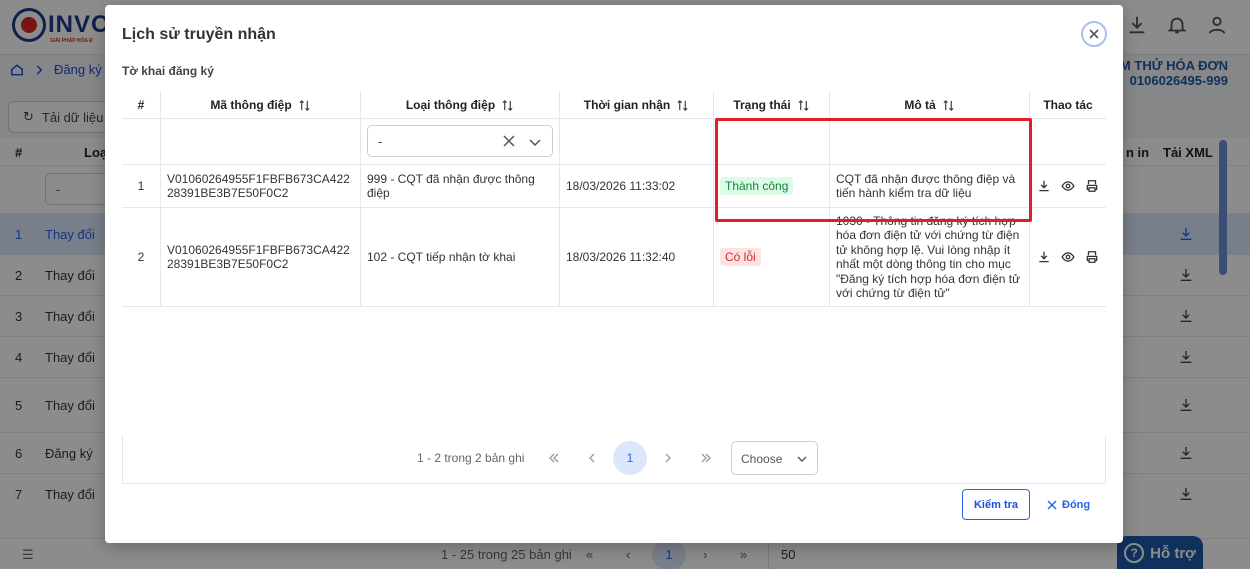 The image size is (1250, 569). What do you see at coordinates (706, 458) in the screenshot?
I see `last-page-icon` at bounding box center [706, 458].